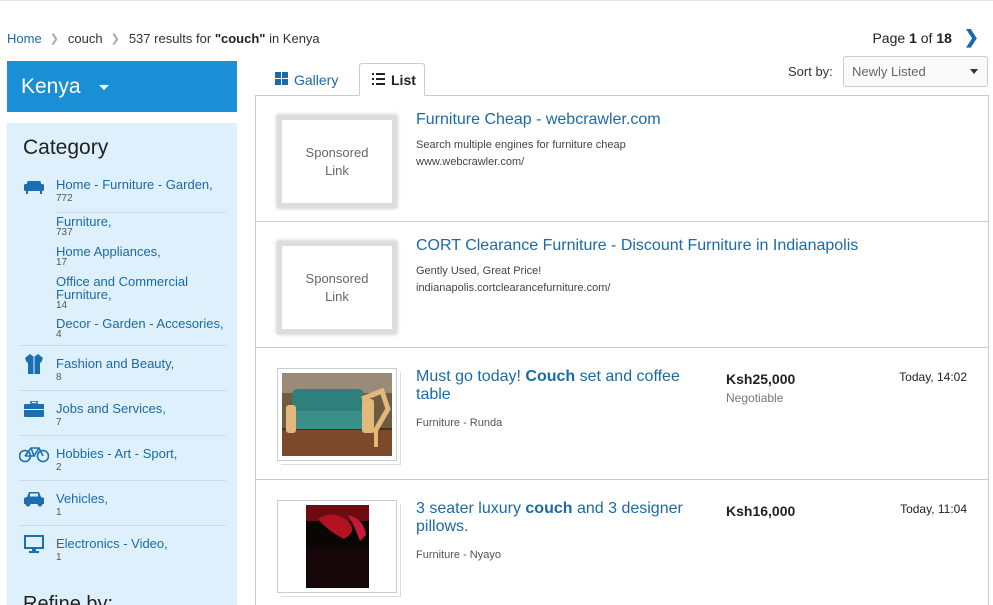 The image size is (993, 605). Describe the element at coordinates (34, 186) in the screenshot. I see `sofa-icon` at that location.